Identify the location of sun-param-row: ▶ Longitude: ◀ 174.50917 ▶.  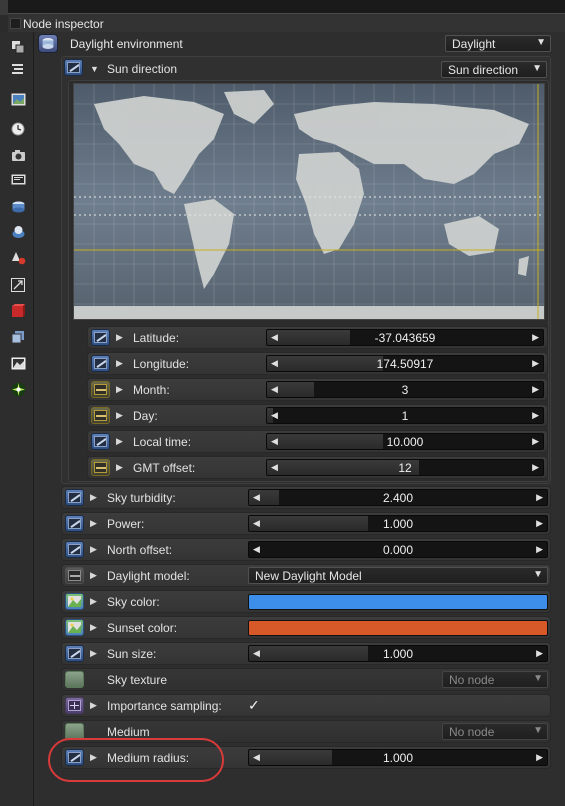
(317, 363).